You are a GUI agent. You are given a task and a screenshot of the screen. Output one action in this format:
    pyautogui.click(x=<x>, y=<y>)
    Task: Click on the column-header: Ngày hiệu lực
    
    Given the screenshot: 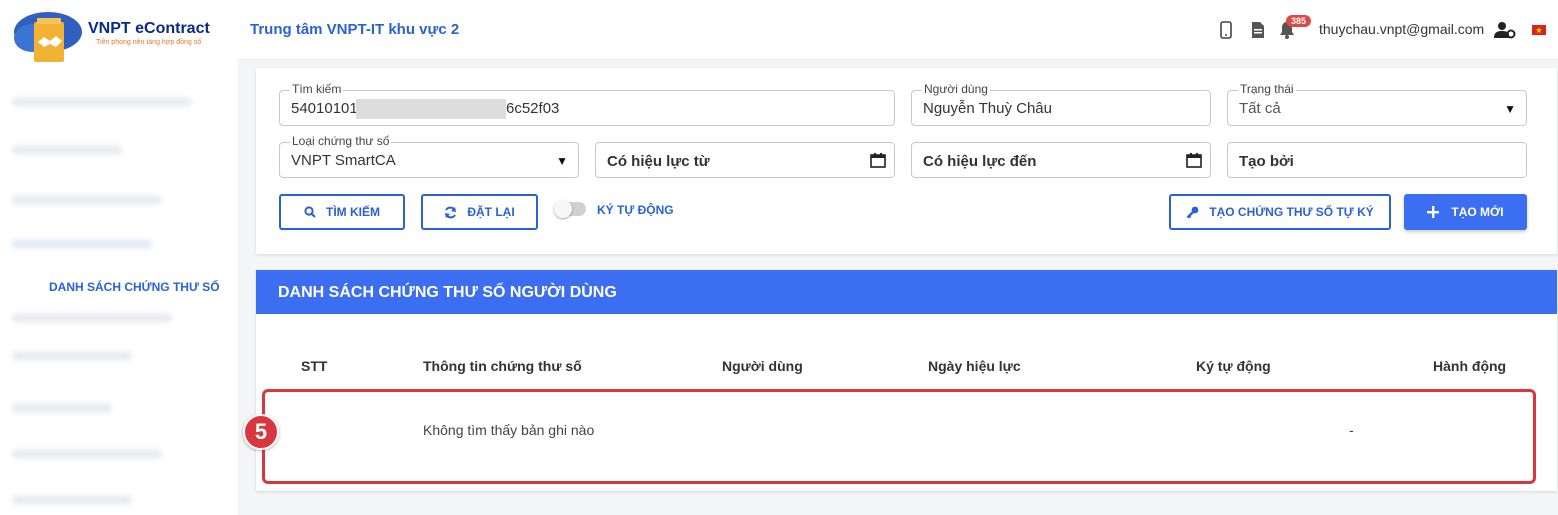 What is the action you would take?
    pyautogui.click(x=974, y=366)
    